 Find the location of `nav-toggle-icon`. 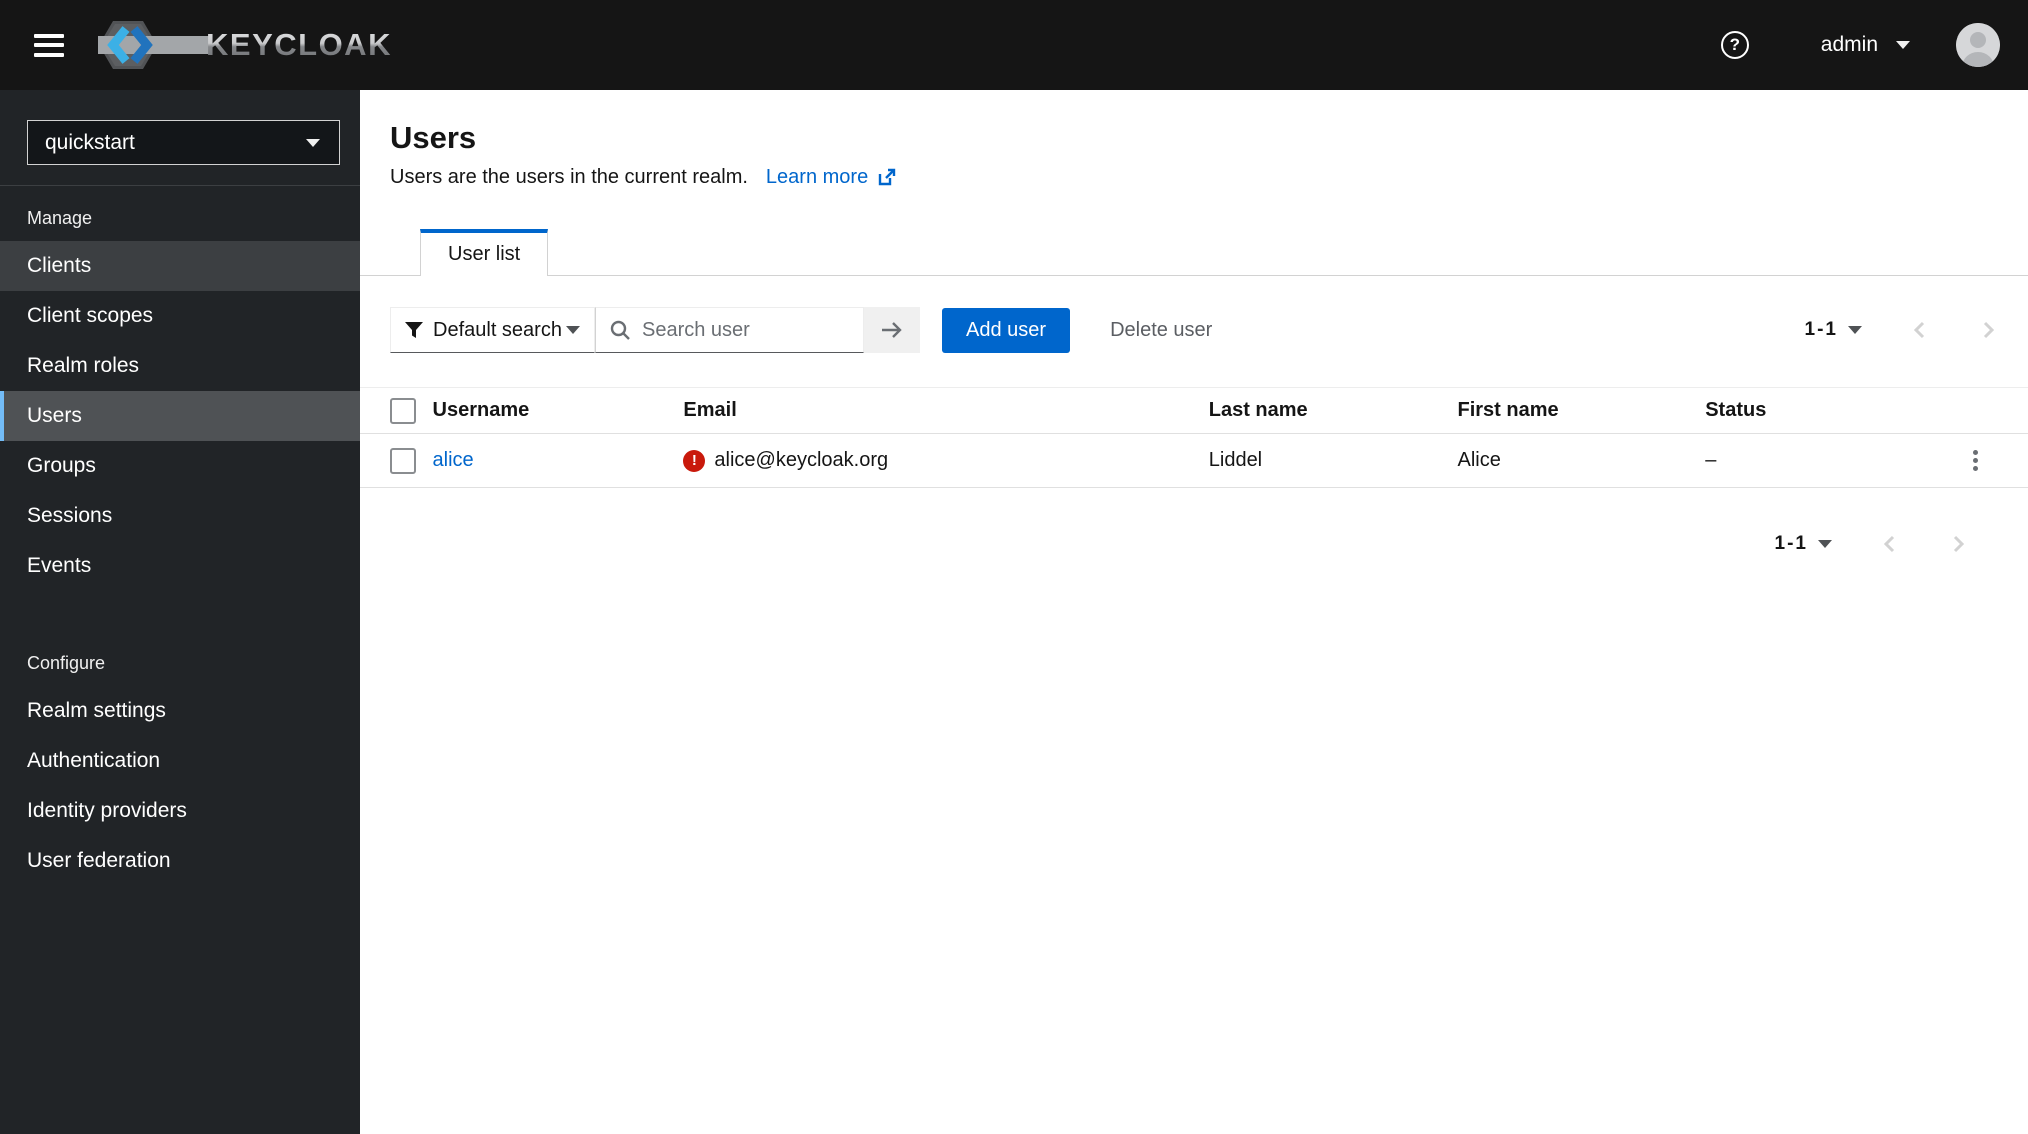

nav-toggle-icon is located at coordinates (49, 45).